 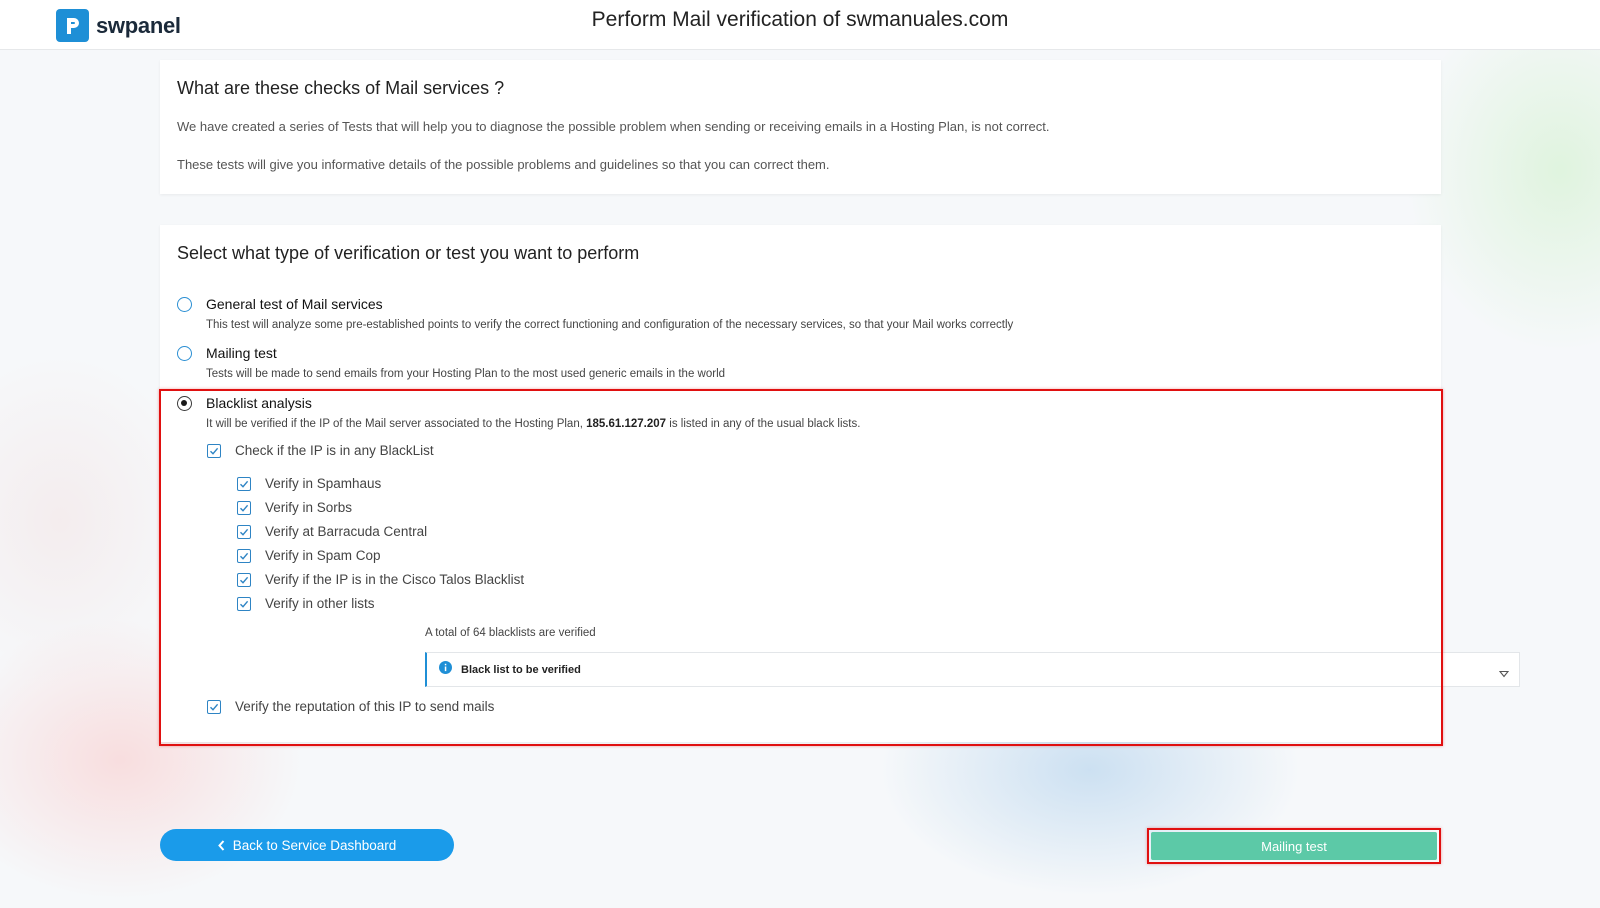 What do you see at coordinates (521, 669) in the screenshot?
I see `dropdown-label: Black list to be verified` at bounding box center [521, 669].